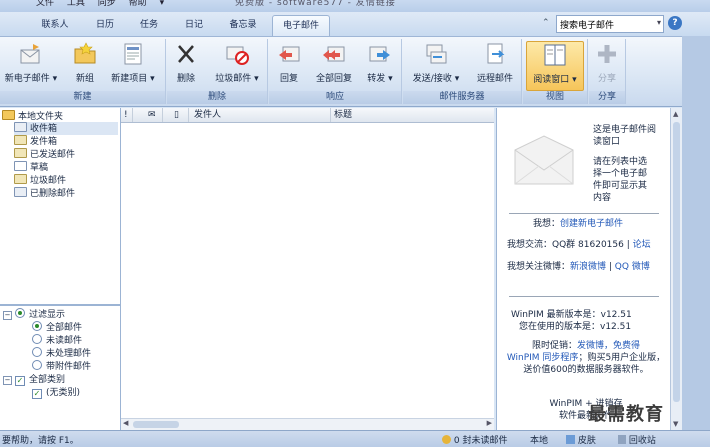  I want to click on follow-line: 我想关注微博：新浪微博 | QQ 微博, so click(578, 267).